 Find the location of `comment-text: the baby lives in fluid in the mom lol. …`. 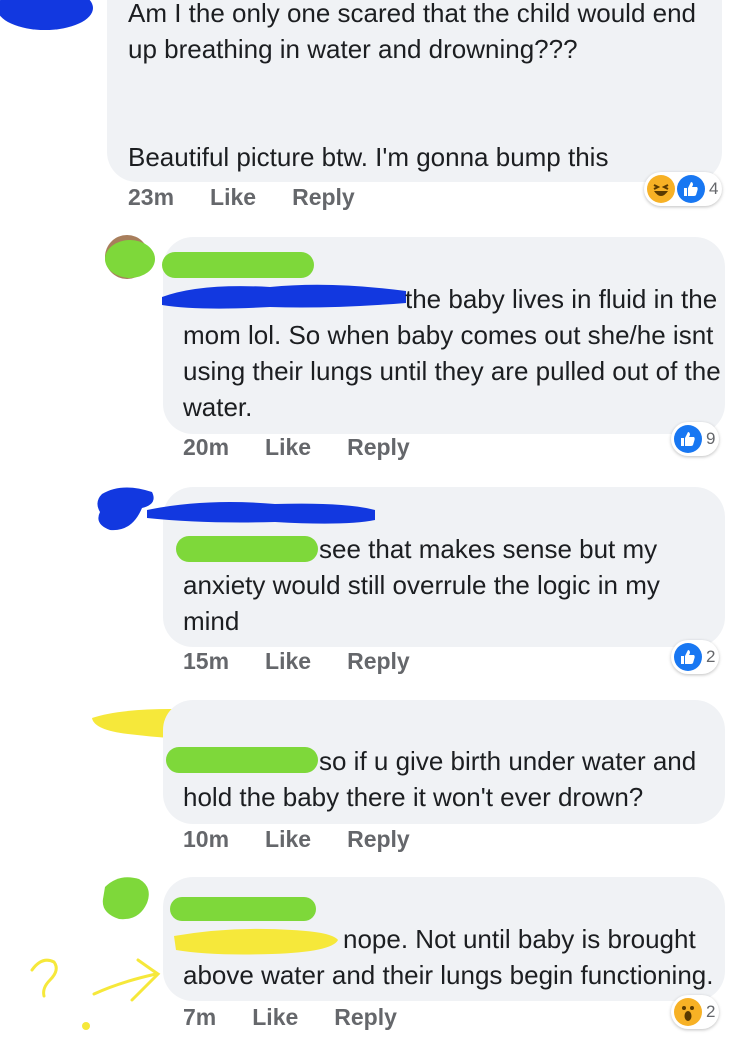

comment-text: the baby lives in fluid in the mom lol. … is located at coordinates (452, 353).